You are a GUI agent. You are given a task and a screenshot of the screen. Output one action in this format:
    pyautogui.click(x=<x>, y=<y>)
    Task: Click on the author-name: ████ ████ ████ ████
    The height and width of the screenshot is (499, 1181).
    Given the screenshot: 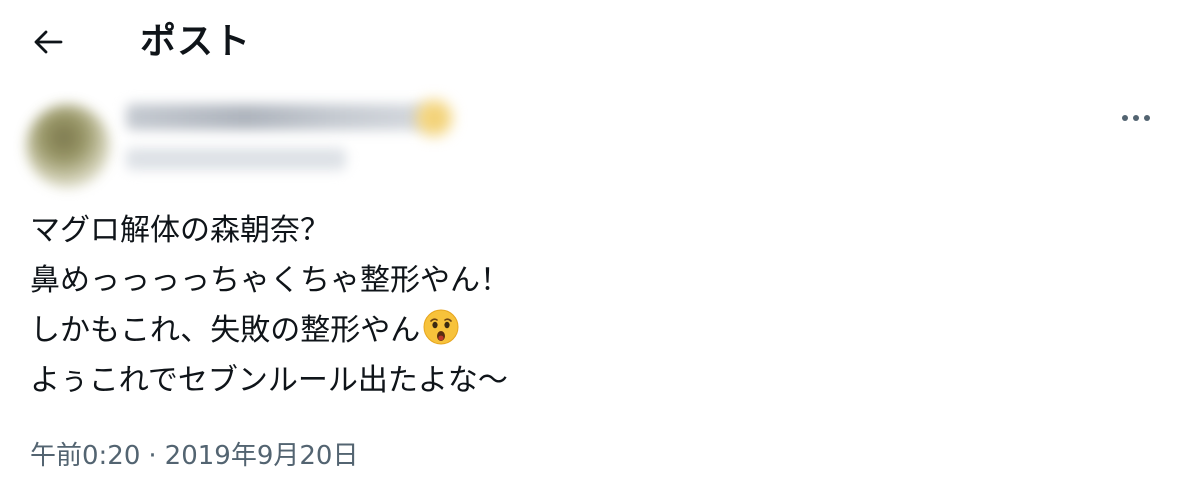 What is the action you would take?
    pyautogui.click(x=276, y=117)
    